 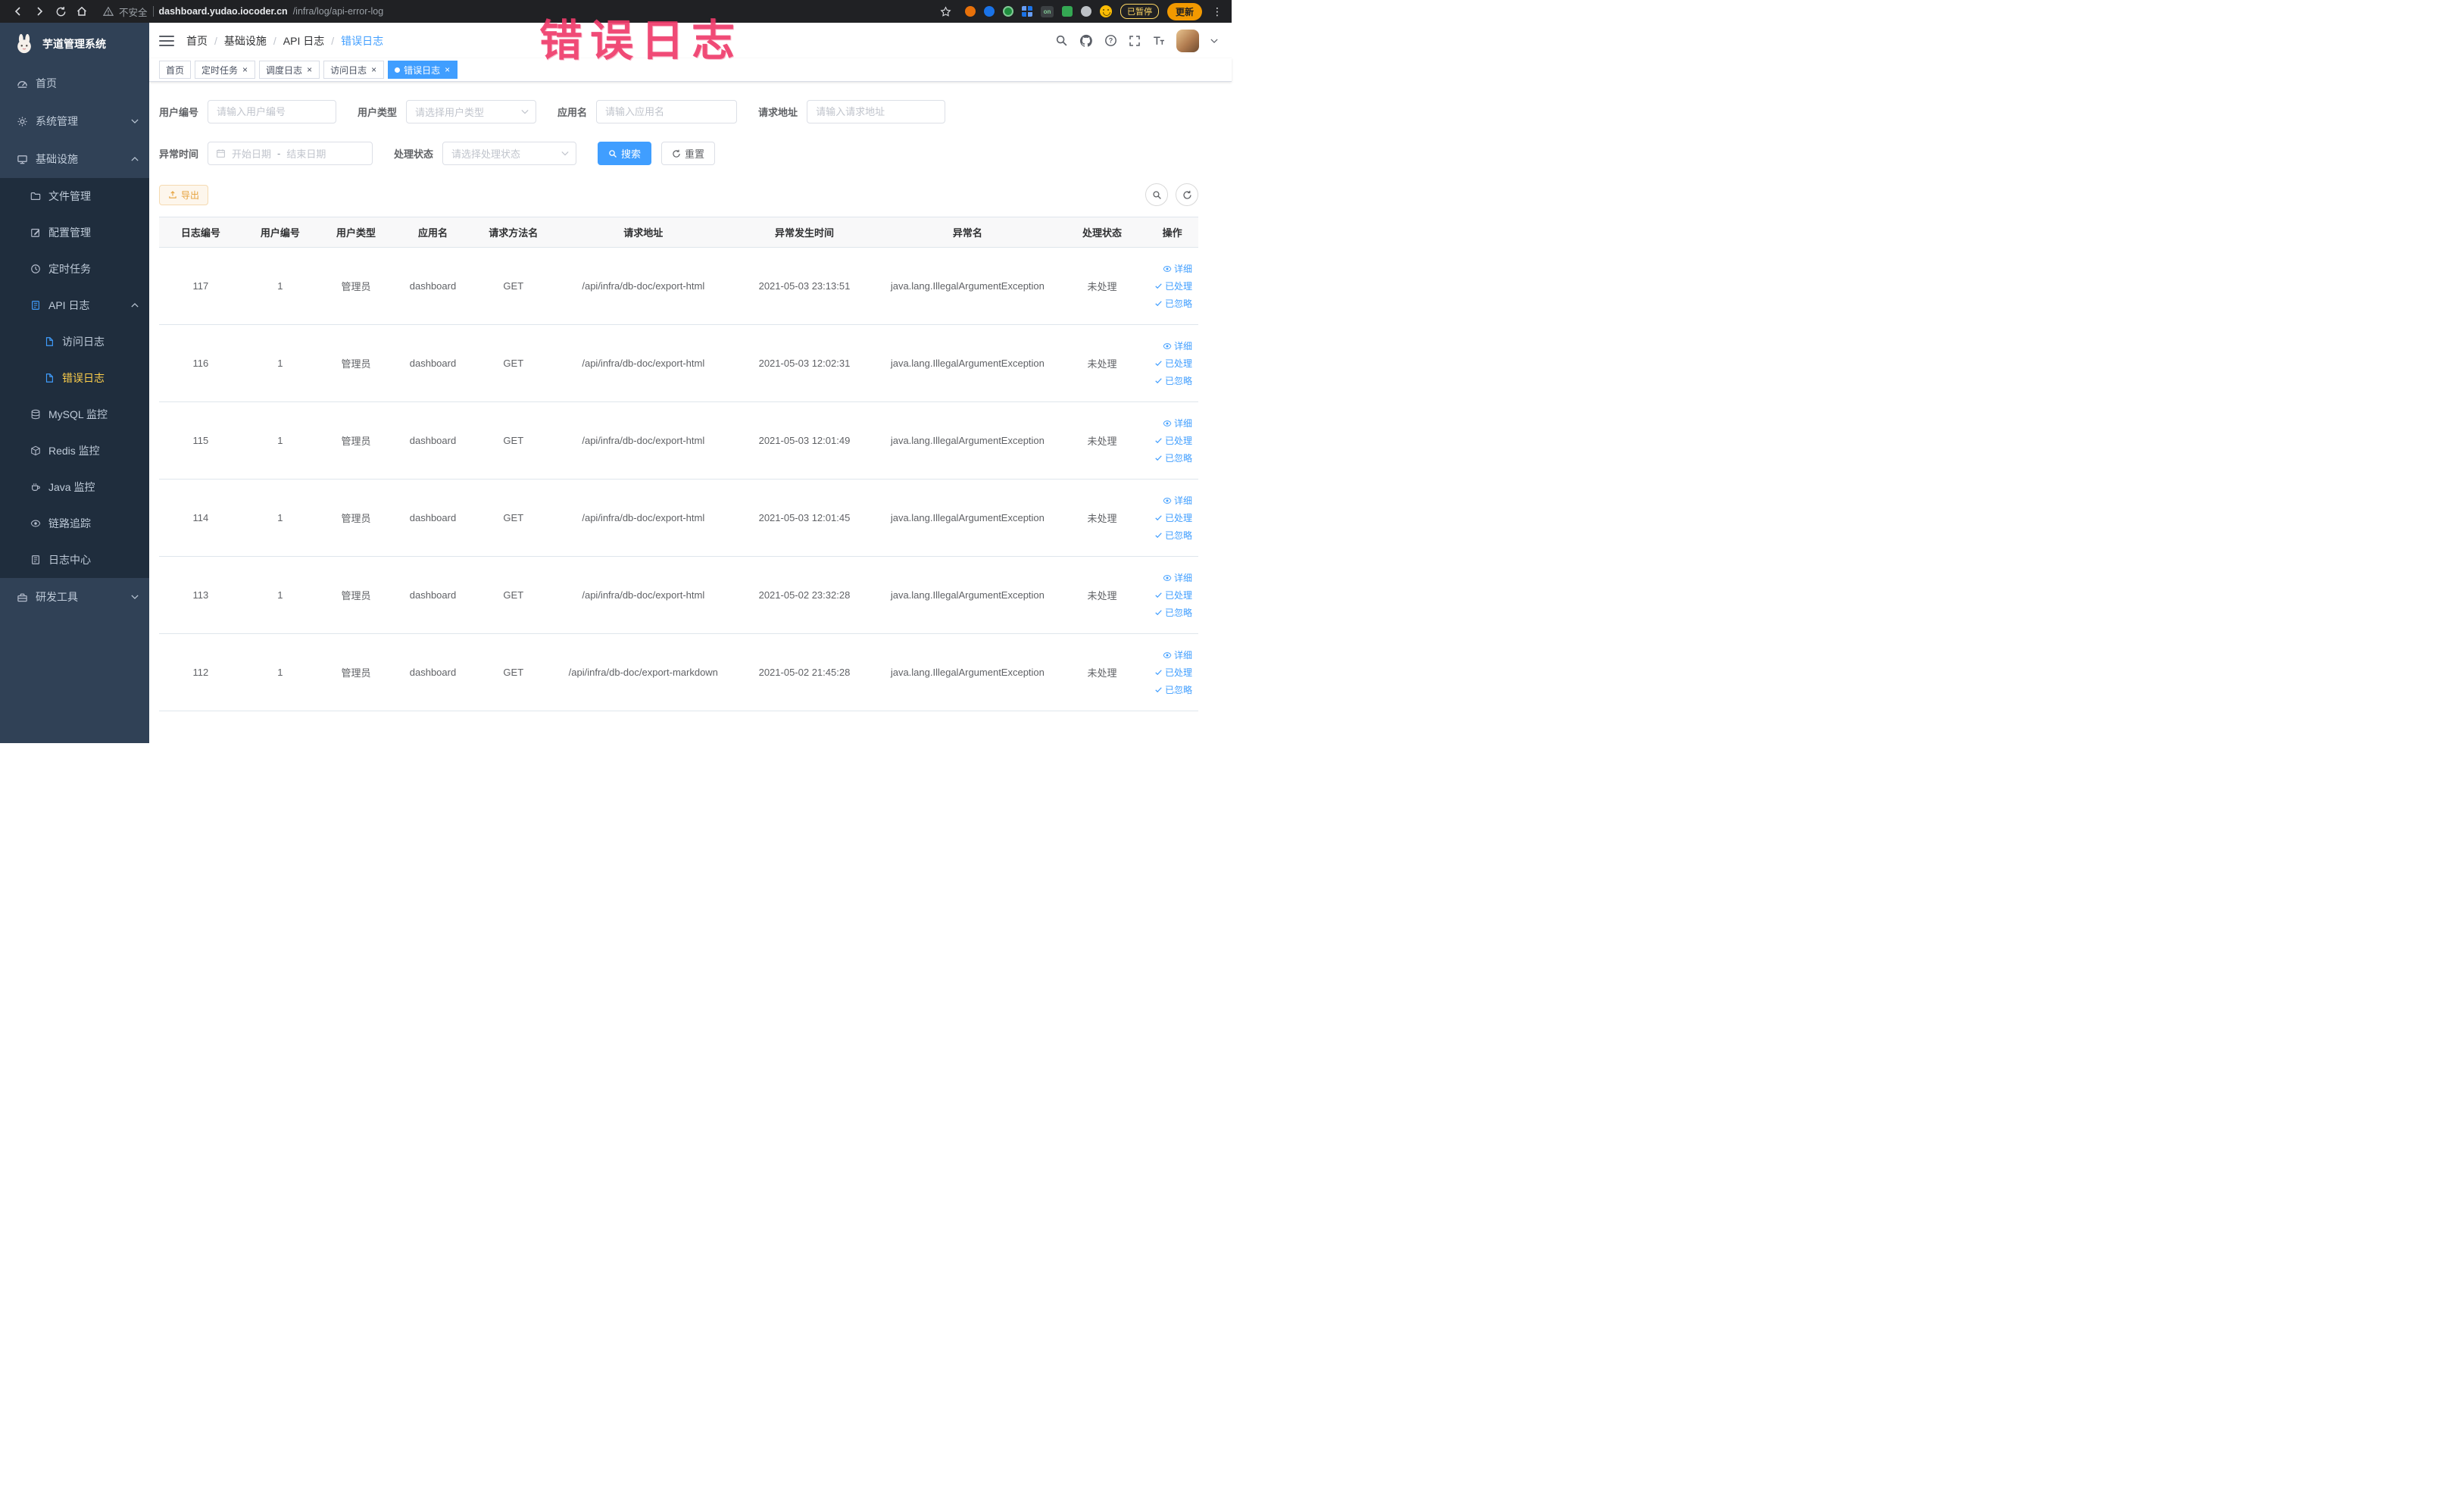 What do you see at coordinates (78, 414) in the screenshot?
I see `sidebar-item-label: MySQL 监控` at bounding box center [78, 414].